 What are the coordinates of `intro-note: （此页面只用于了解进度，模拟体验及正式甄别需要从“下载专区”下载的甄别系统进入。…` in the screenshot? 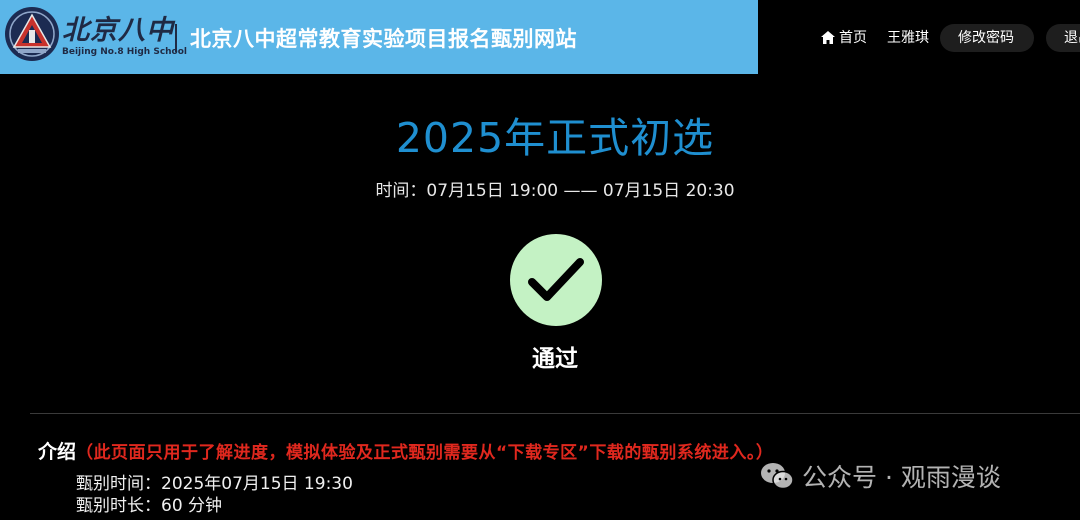 It's located at (425, 453).